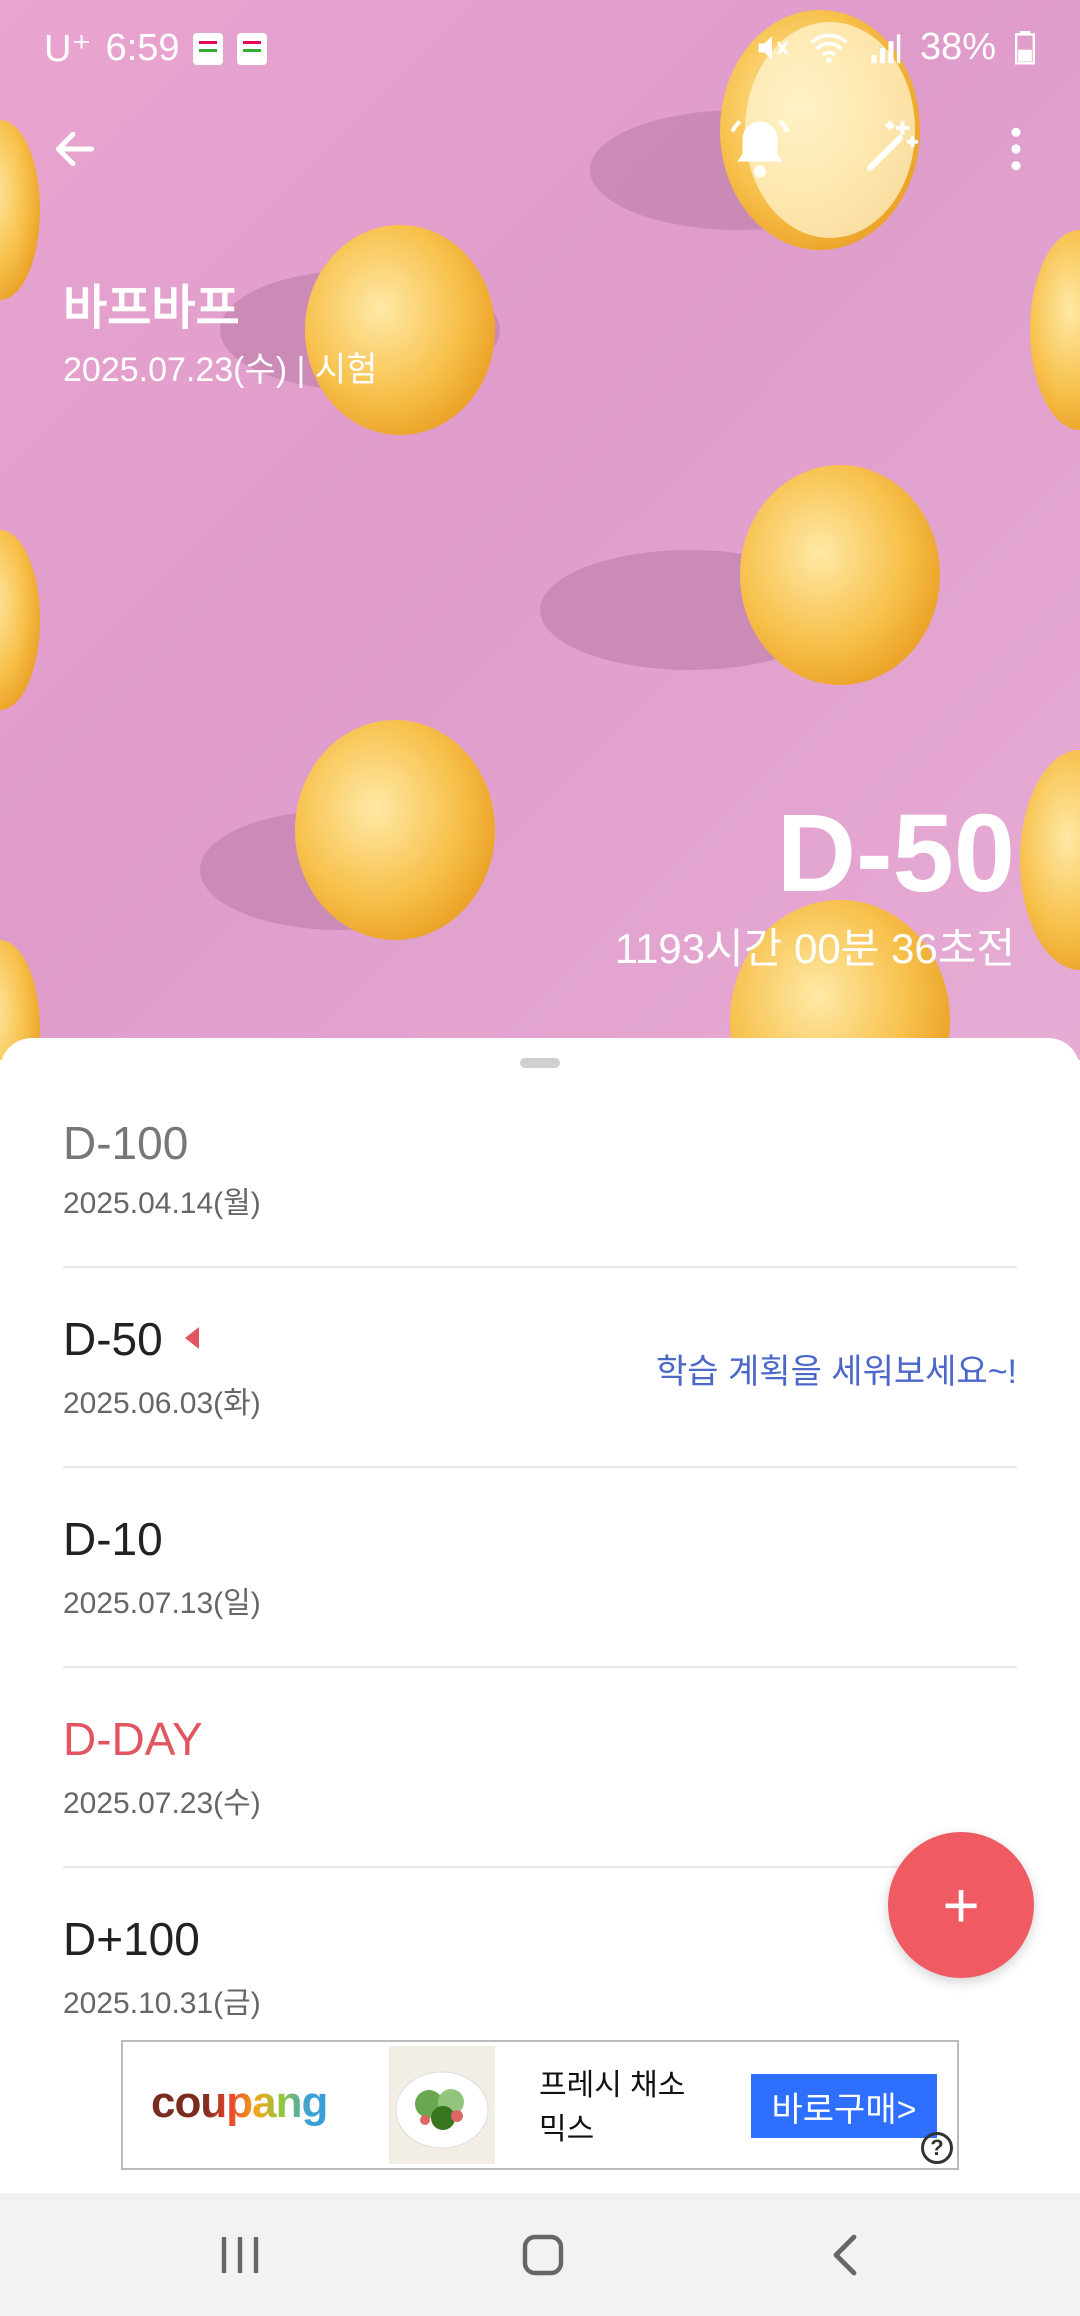 The image size is (1080, 2316). Describe the element at coordinates (113, 1339) in the screenshot. I see `milestone-label: D-50` at that location.